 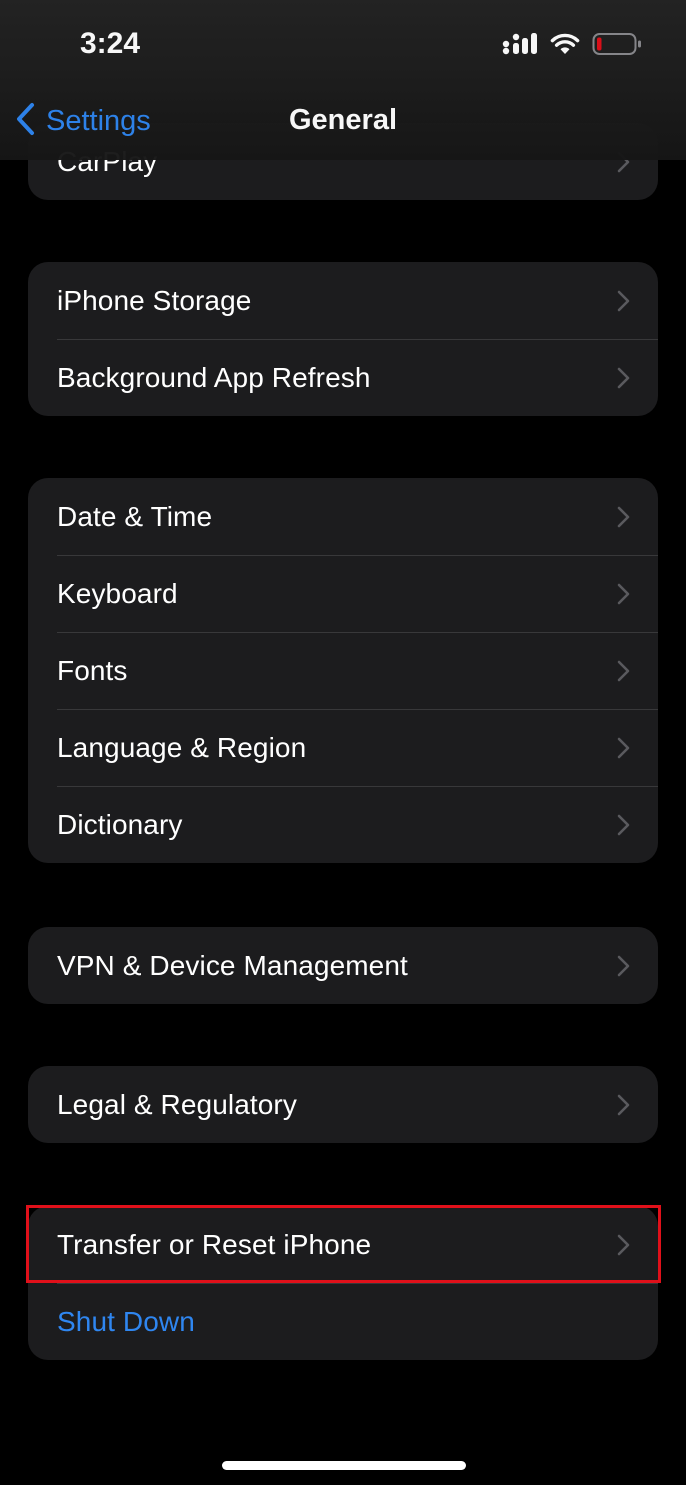 I want to click on row-label: Language & Region, so click(x=182, y=747).